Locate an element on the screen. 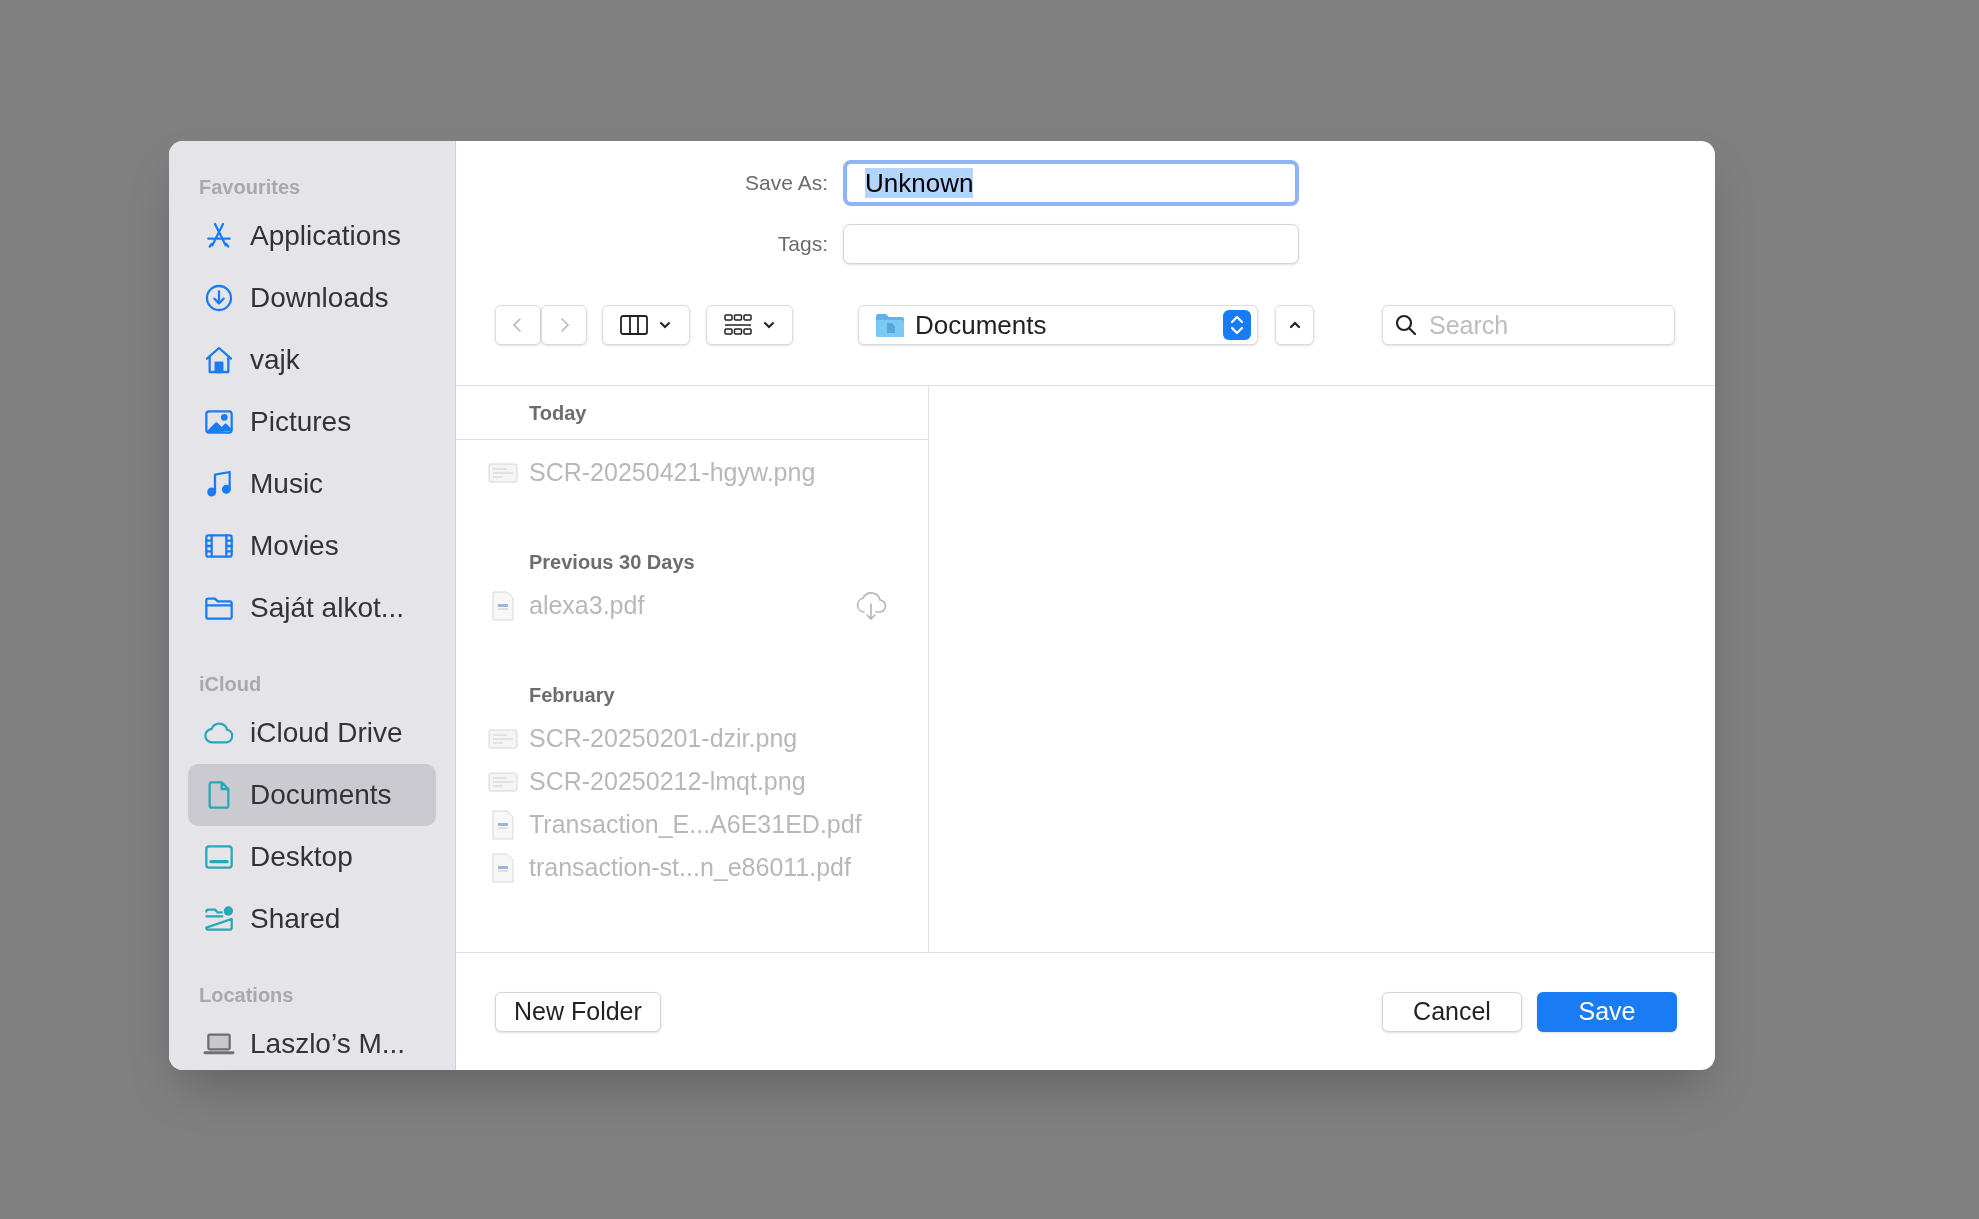 Image resolution: width=1979 pixels, height=1219 pixels. download-icon is located at coordinates (219, 298).